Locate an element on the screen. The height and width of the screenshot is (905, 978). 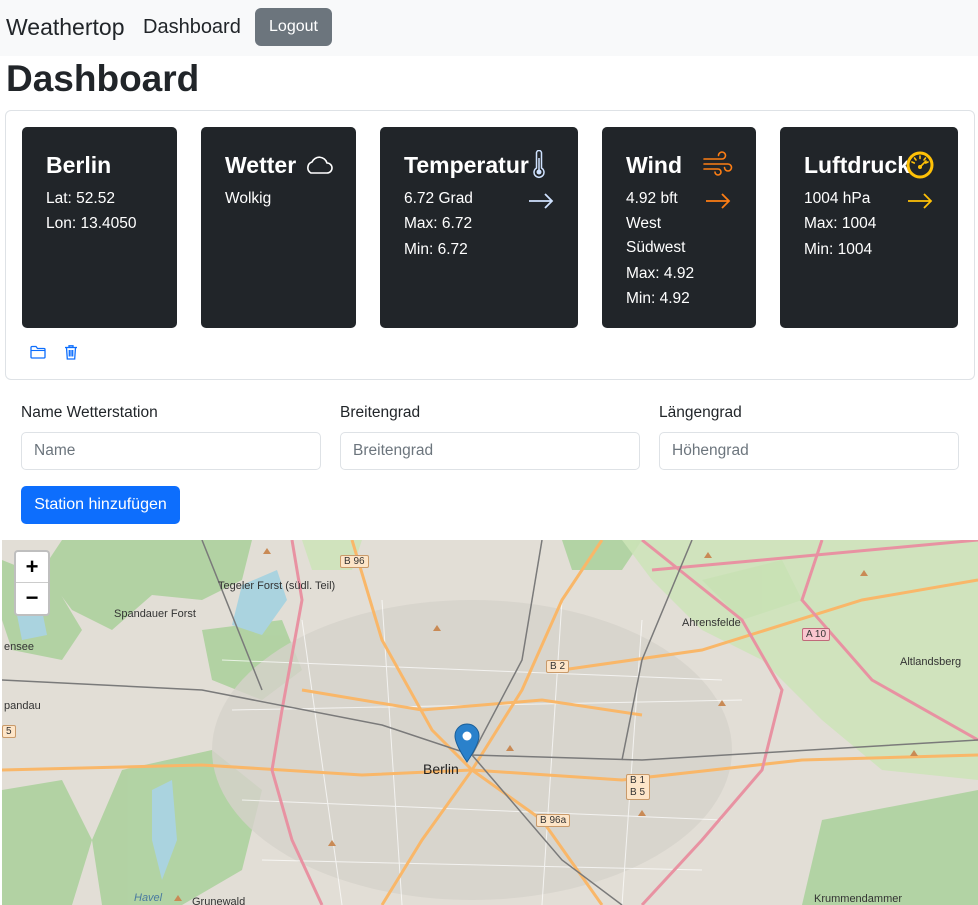
wind-min: Min: 4.92 is located at coordinates (658, 298).